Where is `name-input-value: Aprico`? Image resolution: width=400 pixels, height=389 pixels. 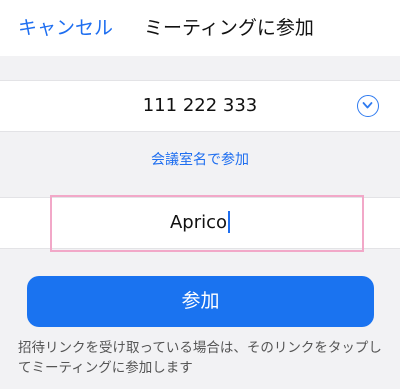
name-input-value: Aprico is located at coordinates (198, 222).